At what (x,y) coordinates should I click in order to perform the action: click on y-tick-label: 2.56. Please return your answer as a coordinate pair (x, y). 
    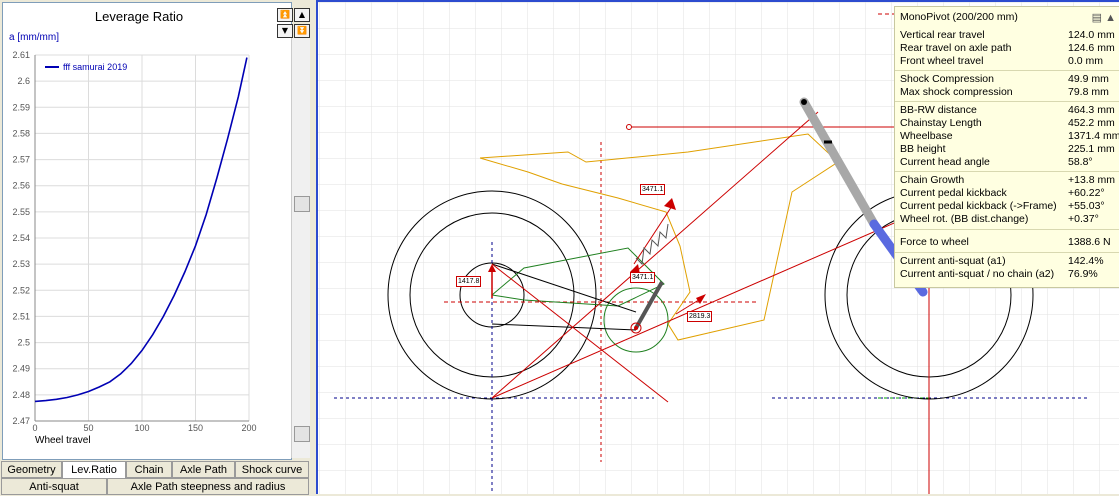
    Looking at the image, I should click on (21, 186).